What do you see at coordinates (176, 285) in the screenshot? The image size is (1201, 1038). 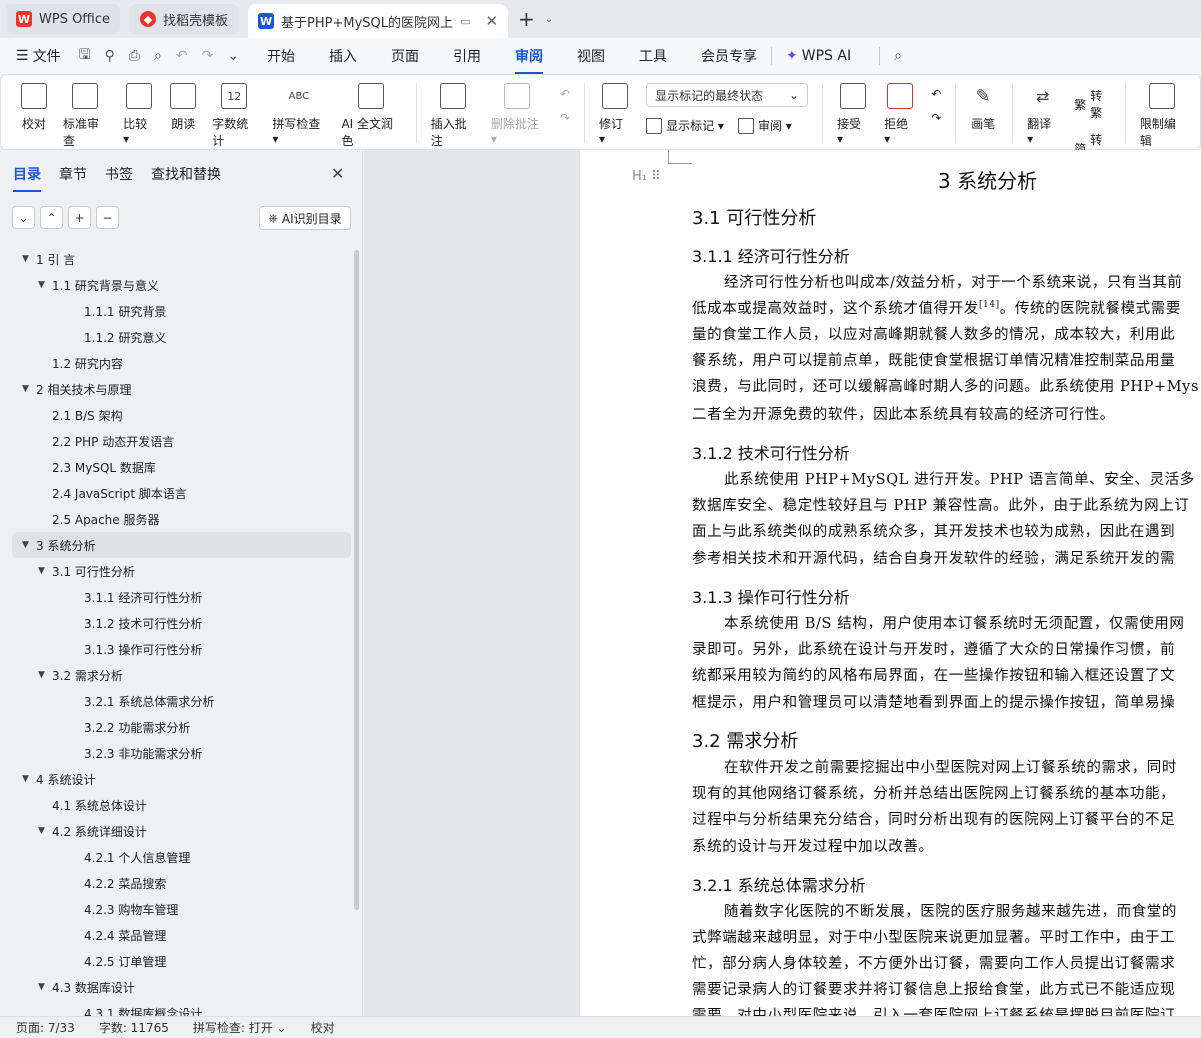 I see `toc-item: ▼ 1.1 研究背景与意义` at bounding box center [176, 285].